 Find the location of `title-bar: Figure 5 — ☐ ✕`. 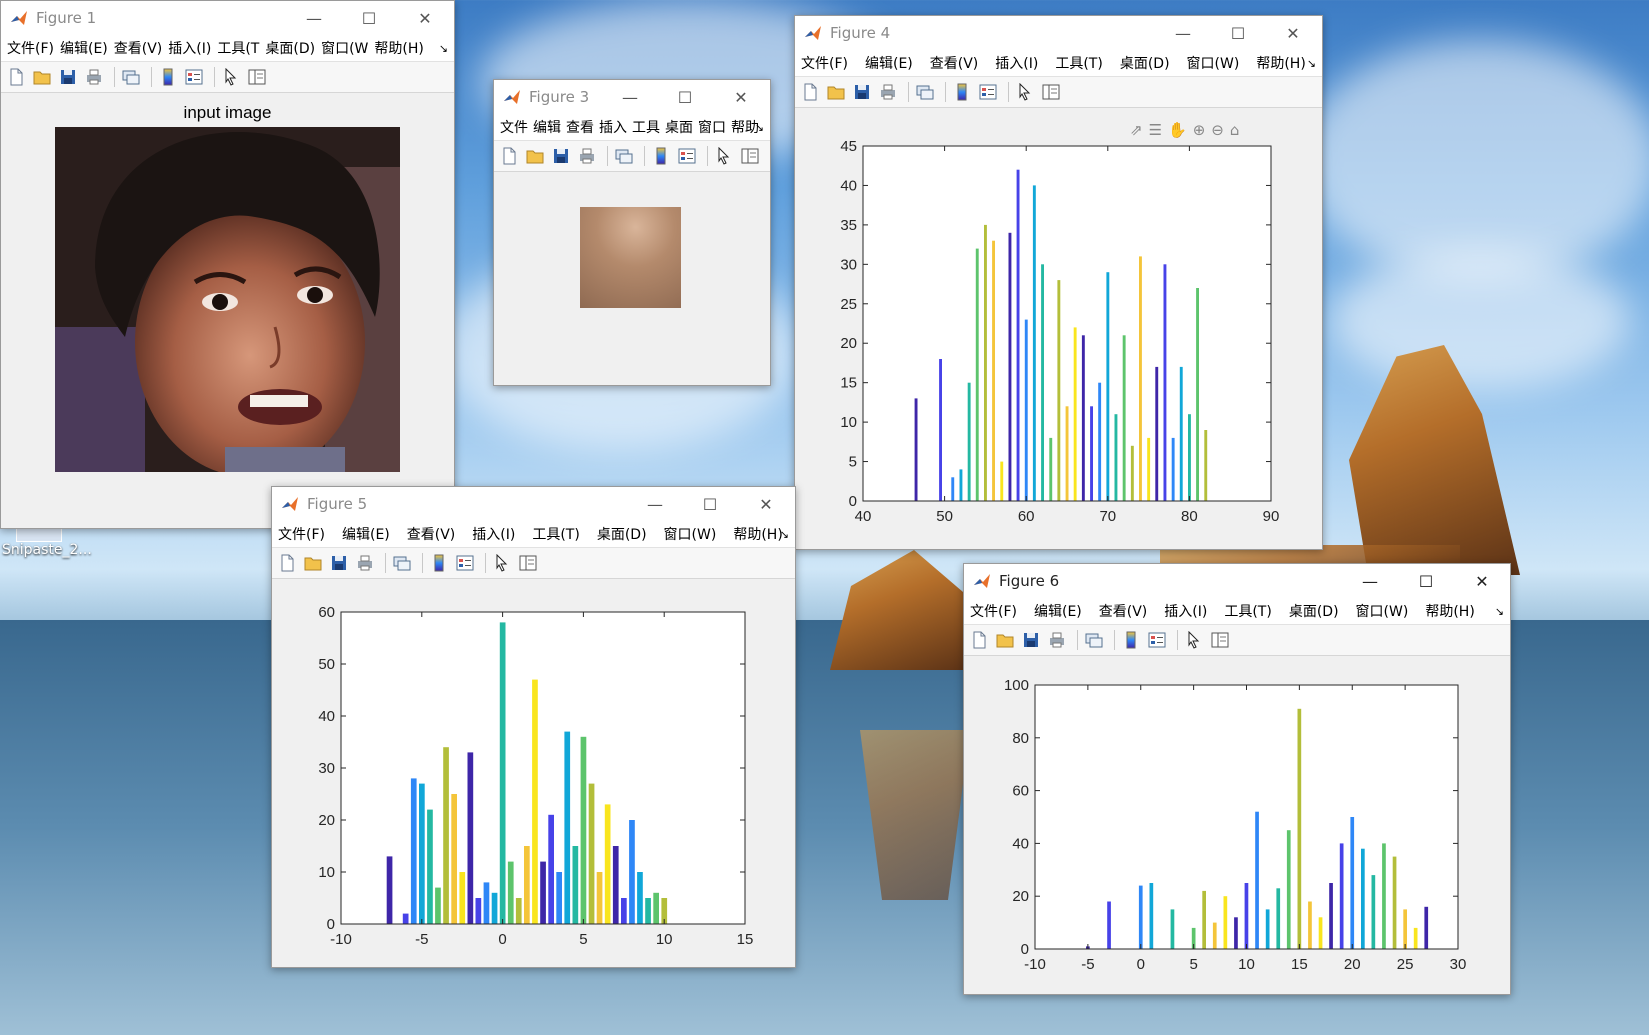

title-bar: Figure 5 — ☐ ✕ is located at coordinates (533, 504).